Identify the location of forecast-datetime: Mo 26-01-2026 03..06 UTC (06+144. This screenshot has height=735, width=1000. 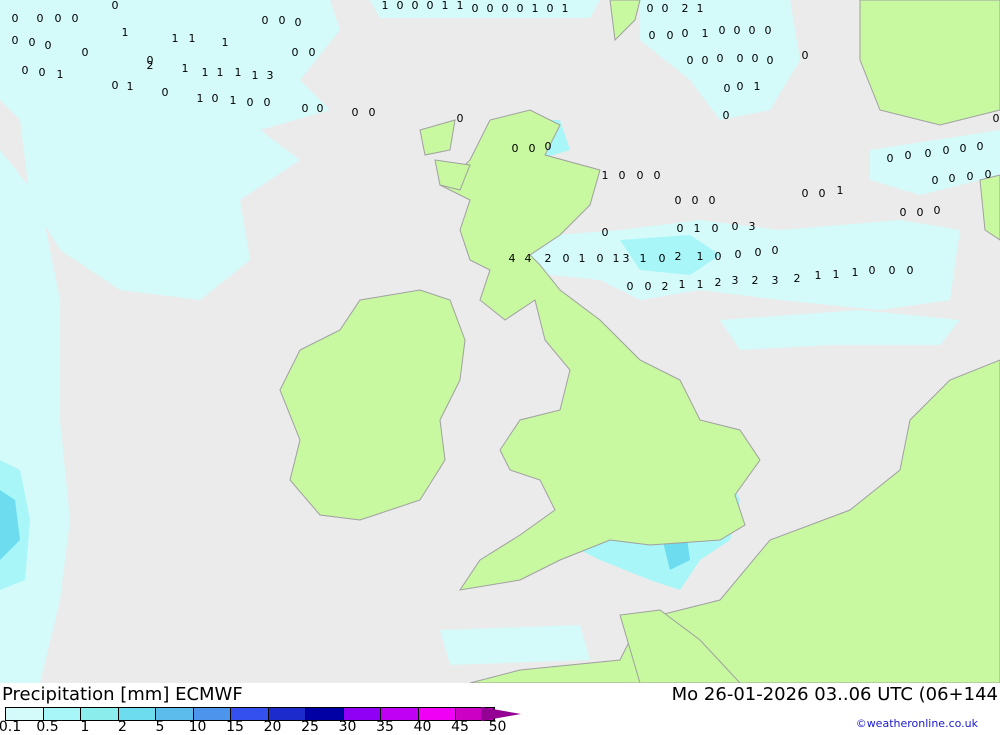
(834, 694).